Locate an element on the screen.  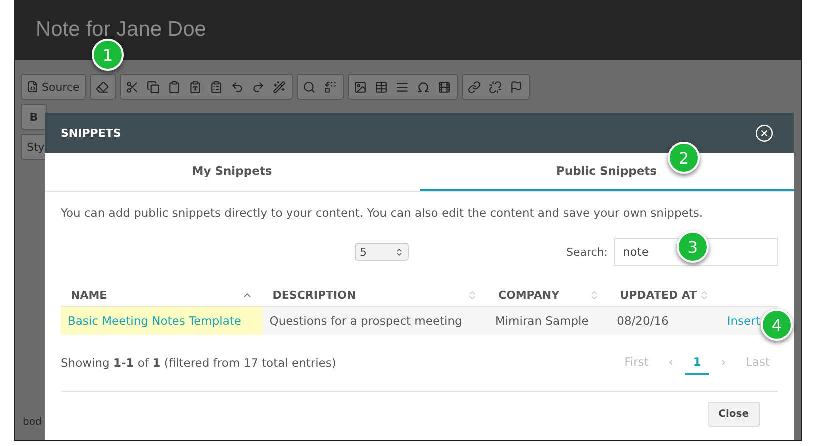
link-icon is located at coordinates (475, 87).